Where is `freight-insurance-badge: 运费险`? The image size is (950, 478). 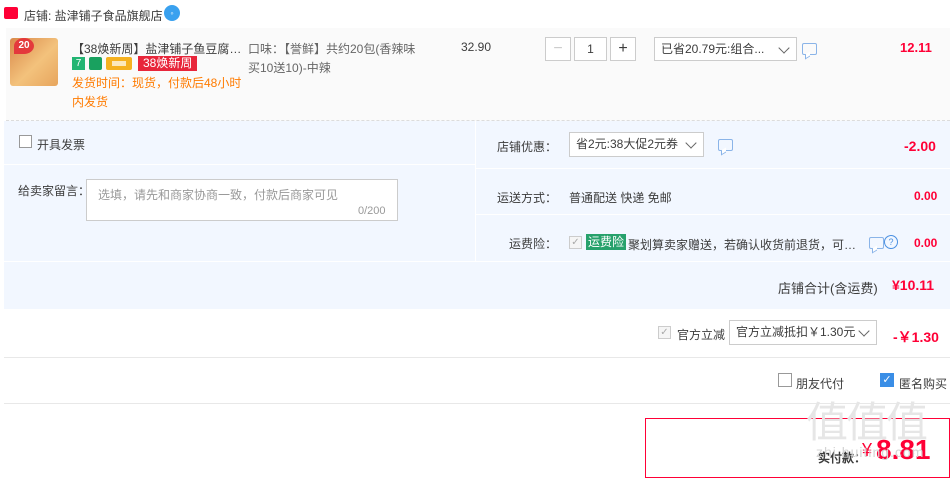 freight-insurance-badge: 运费险 is located at coordinates (606, 242).